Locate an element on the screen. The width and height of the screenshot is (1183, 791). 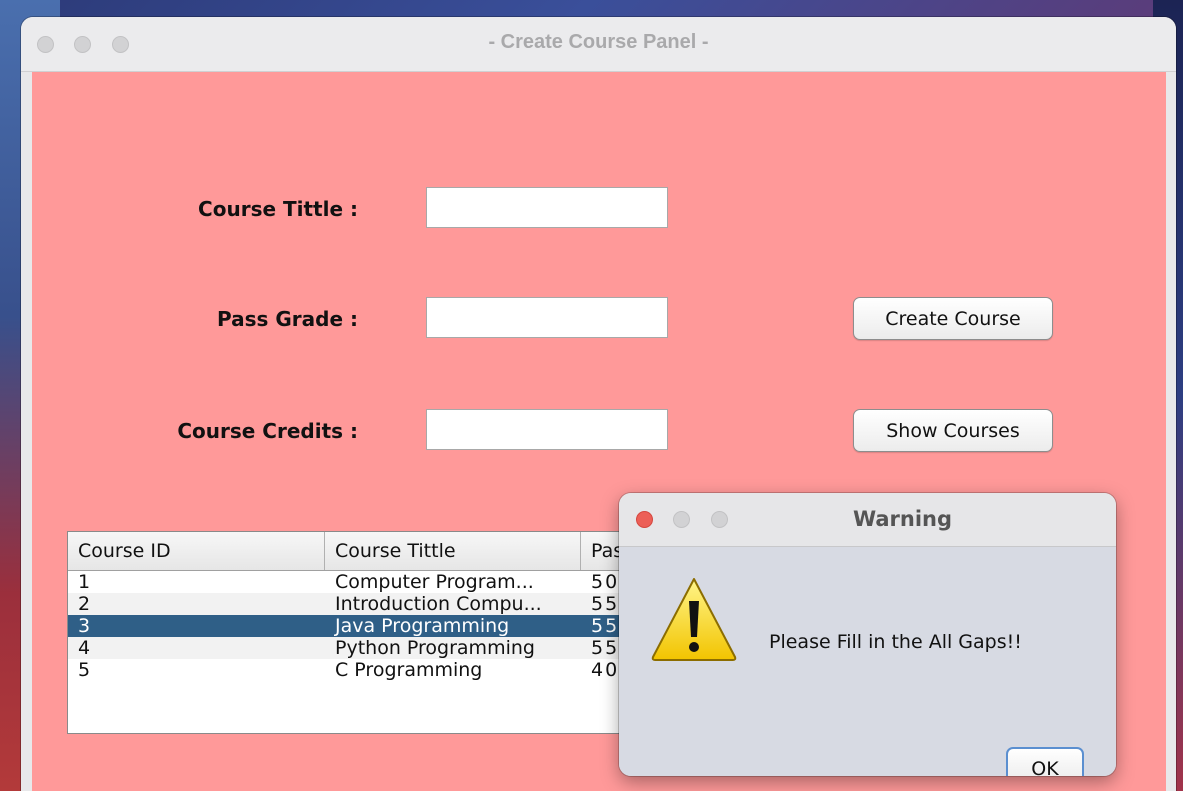
window-titlebar: - Create Course Panel - is located at coordinates (598, 44).